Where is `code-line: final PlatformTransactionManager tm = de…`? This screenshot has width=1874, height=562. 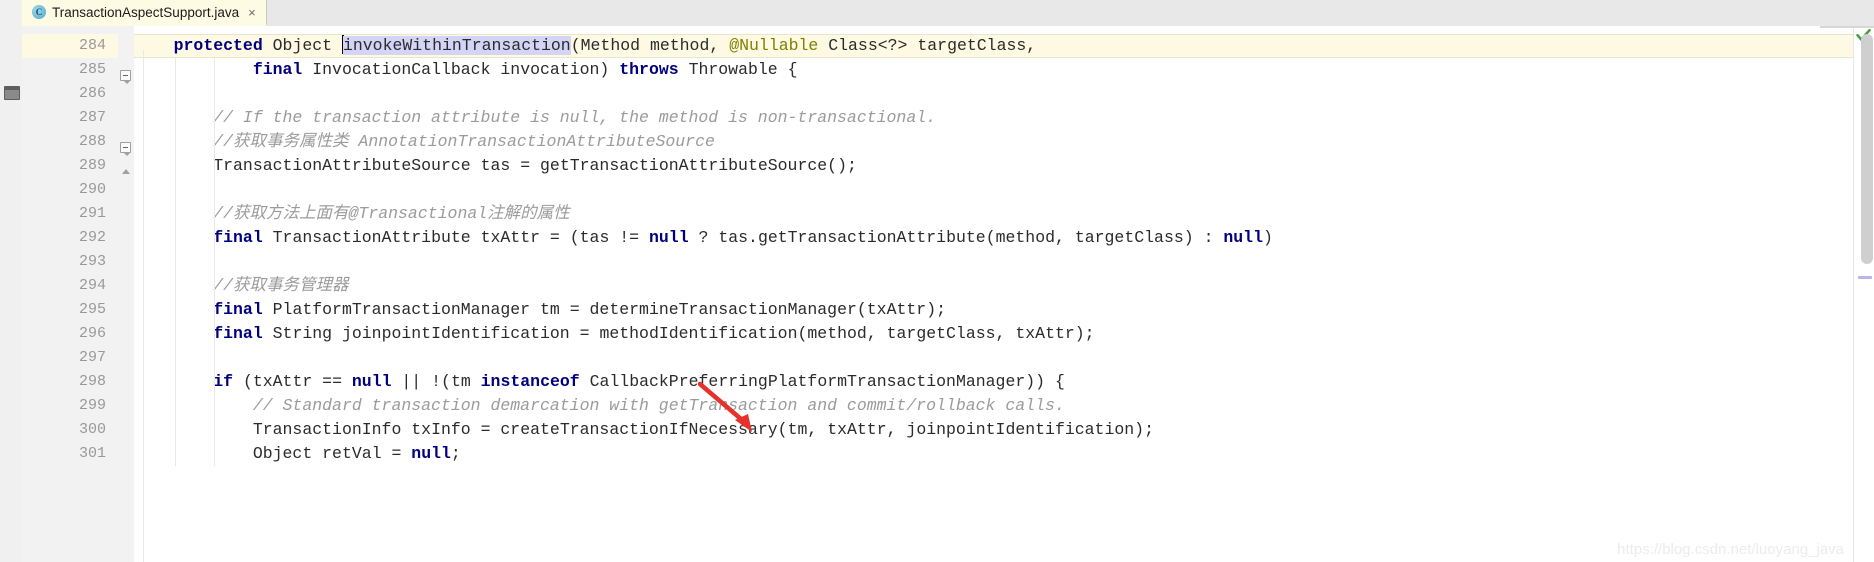 code-line: final PlatformTransactionManager tm = de… is located at coordinates (540, 310).